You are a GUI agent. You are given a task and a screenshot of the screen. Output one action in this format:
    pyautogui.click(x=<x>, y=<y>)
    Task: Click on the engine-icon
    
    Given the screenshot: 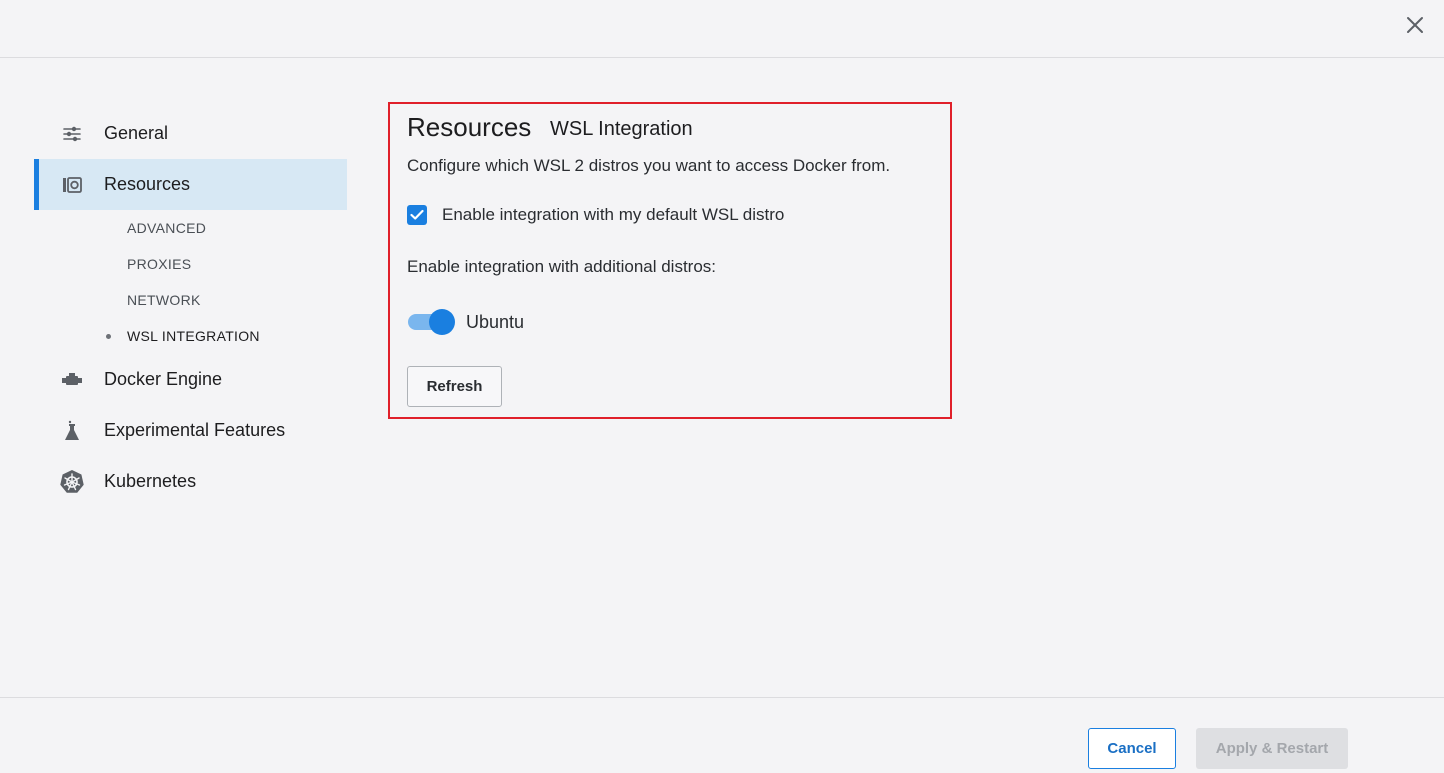 What is the action you would take?
    pyautogui.click(x=72, y=380)
    